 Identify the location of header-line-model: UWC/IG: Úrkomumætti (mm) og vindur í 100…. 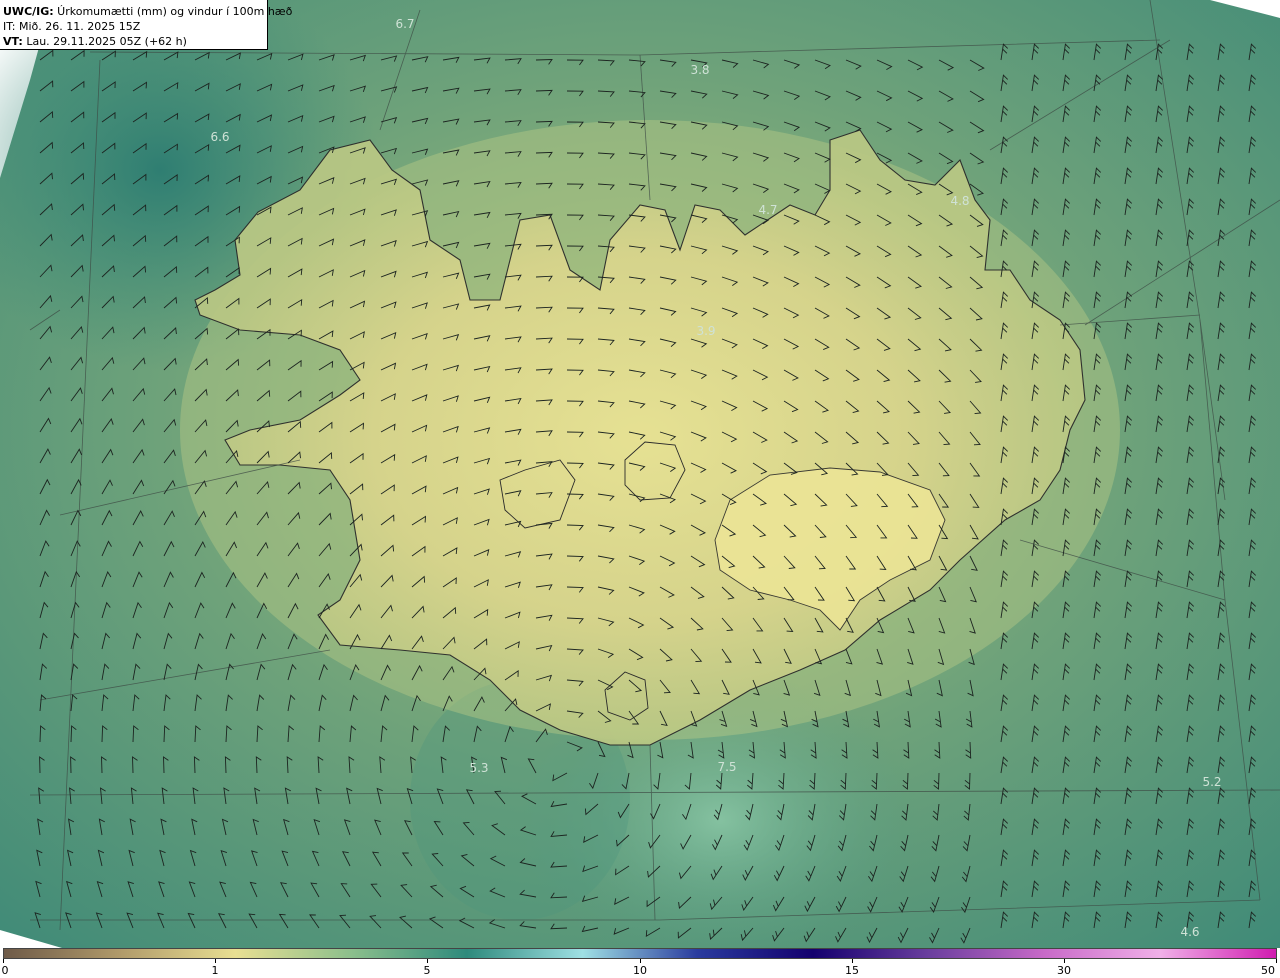
(147, 11).